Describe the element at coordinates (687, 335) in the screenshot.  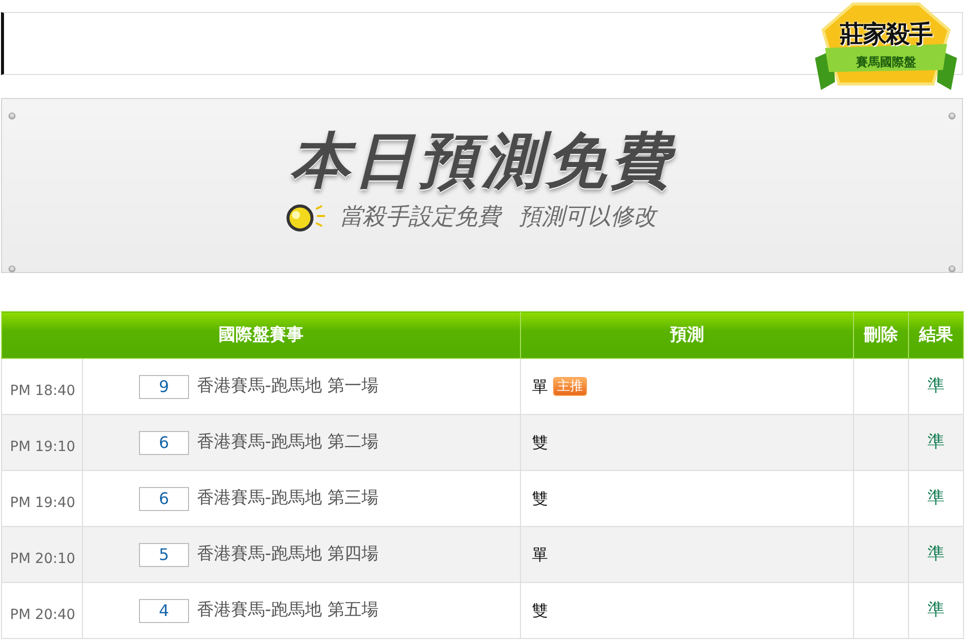
I see `column-header: 預測` at that location.